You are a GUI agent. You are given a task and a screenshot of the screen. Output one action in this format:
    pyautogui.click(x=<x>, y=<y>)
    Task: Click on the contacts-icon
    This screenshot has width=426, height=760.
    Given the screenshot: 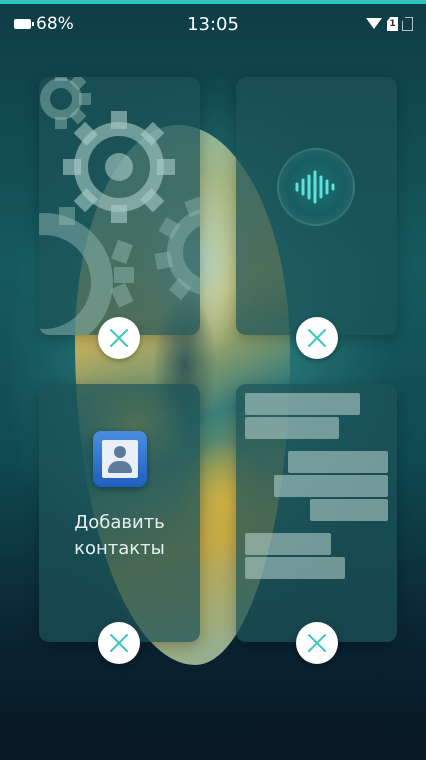 What is the action you would take?
    pyautogui.click(x=120, y=459)
    